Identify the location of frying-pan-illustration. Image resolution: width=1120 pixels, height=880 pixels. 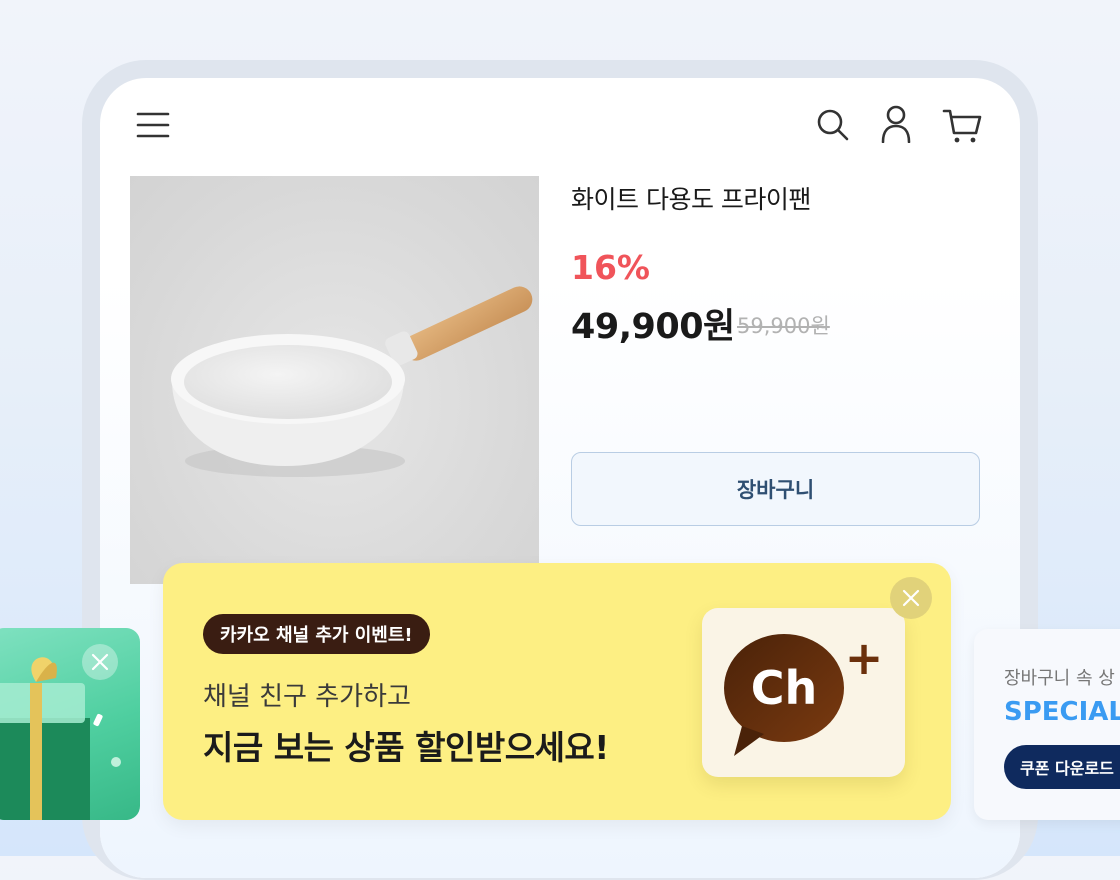
(352, 381).